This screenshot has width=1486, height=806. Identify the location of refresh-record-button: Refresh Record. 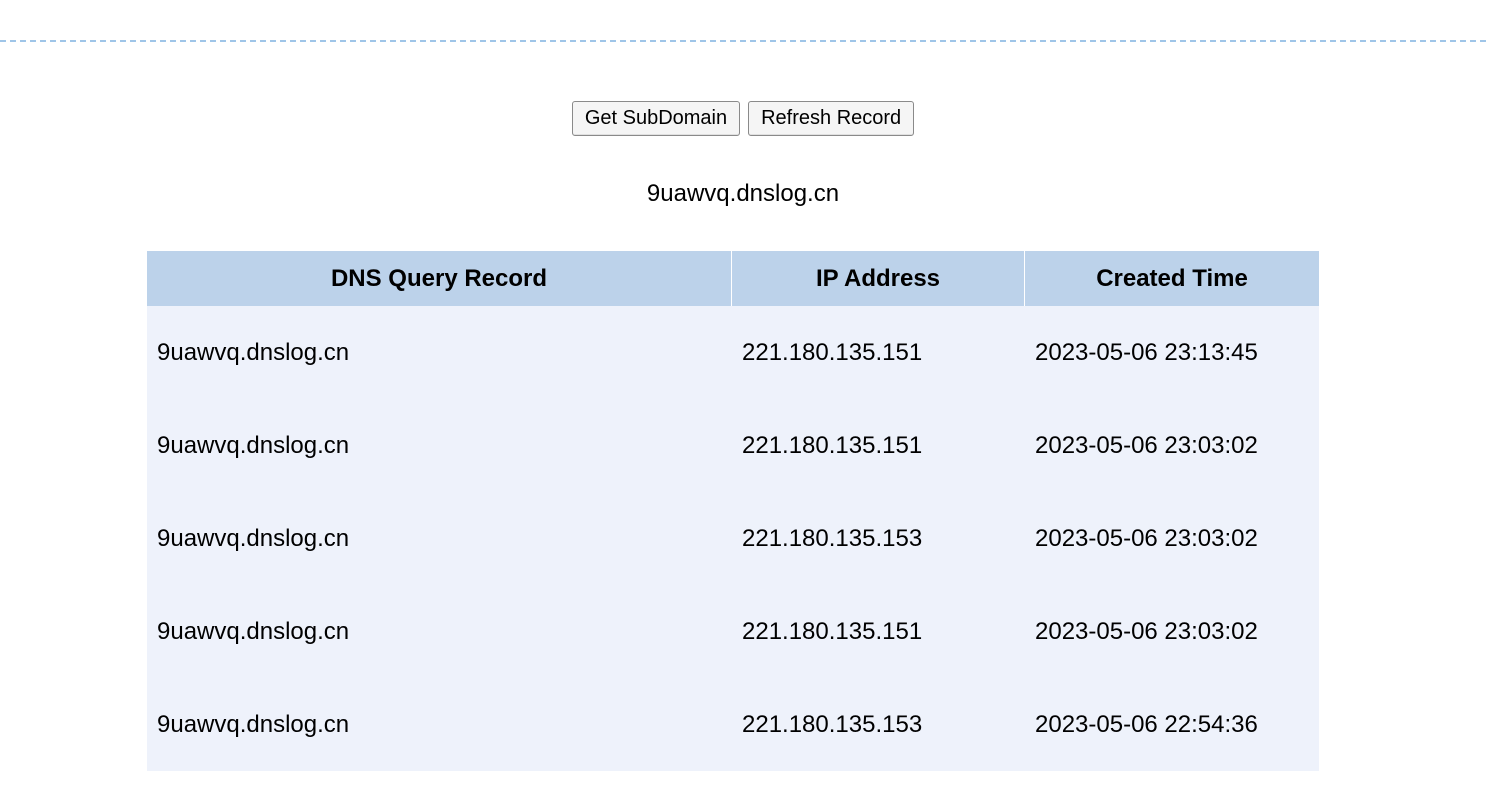
(831, 118).